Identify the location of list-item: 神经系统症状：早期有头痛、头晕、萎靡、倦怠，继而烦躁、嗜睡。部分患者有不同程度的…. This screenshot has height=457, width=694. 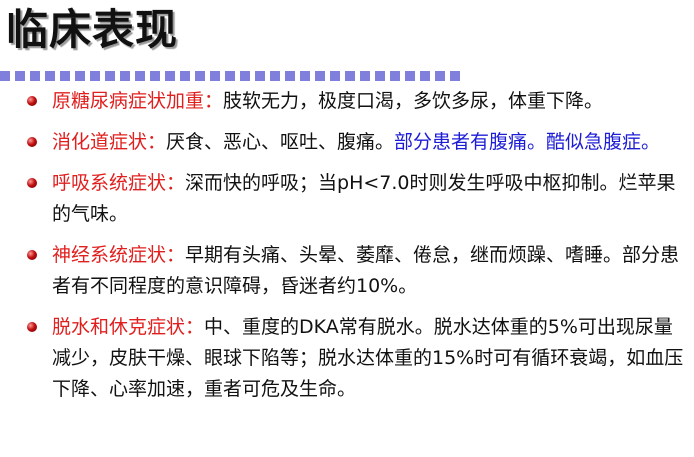
(354, 271).